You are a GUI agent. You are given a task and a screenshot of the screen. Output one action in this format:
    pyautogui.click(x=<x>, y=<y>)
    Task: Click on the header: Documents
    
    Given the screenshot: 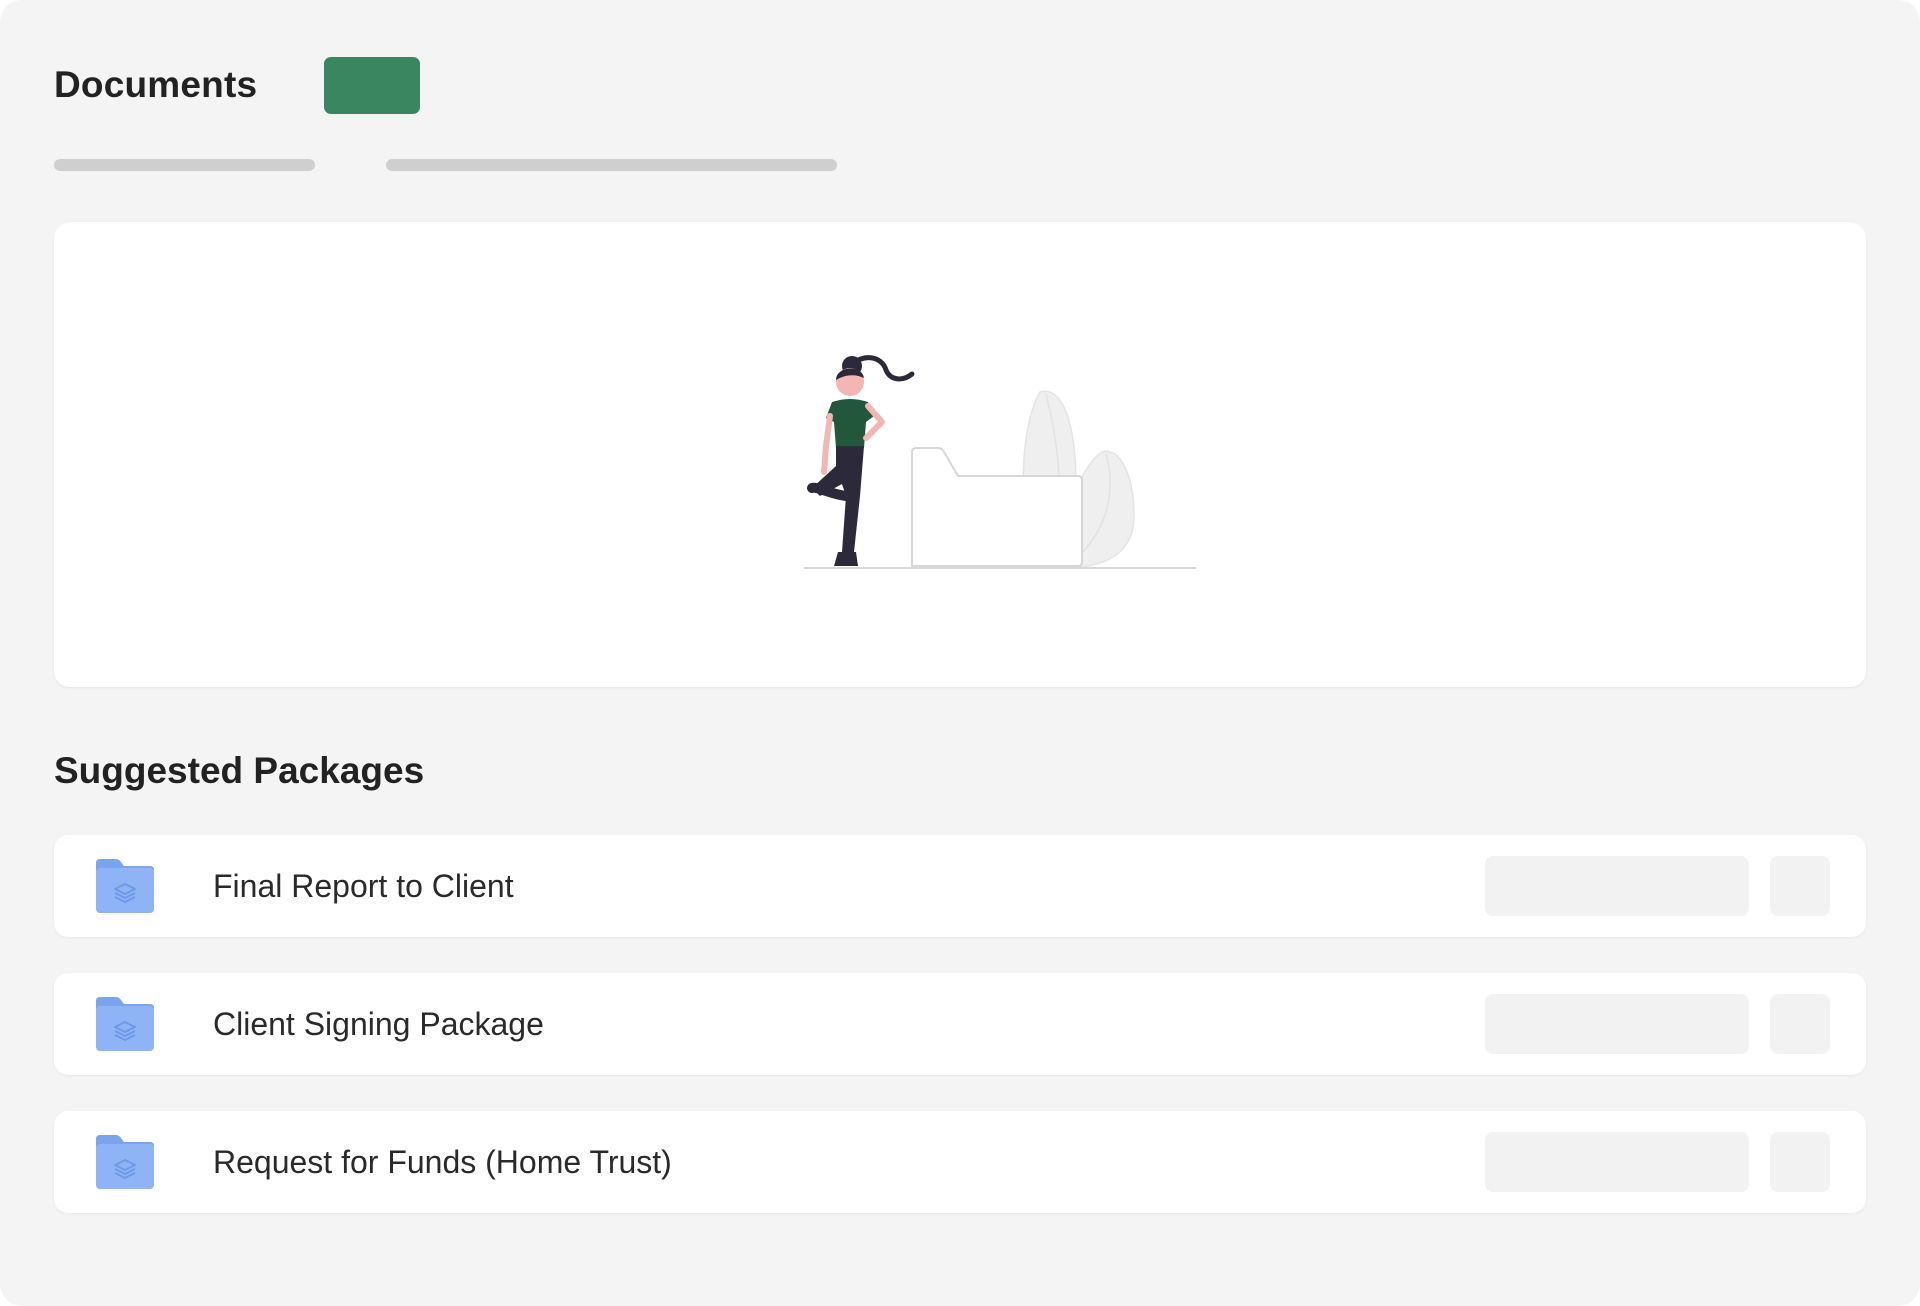 What is the action you would take?
    pyautogui.click(x=155, y=85)
    